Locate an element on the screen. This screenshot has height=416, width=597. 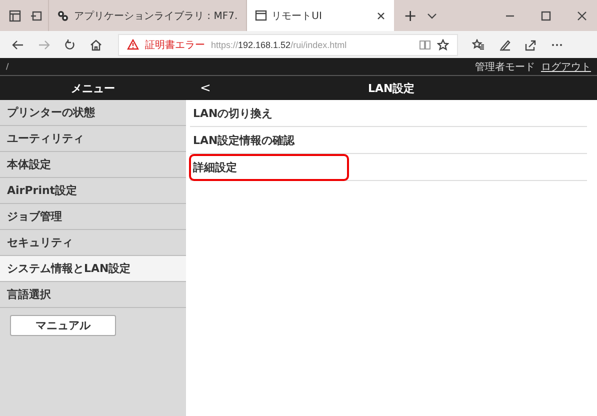
menu-item: 本体設定 is located at coordinates (93, 165).